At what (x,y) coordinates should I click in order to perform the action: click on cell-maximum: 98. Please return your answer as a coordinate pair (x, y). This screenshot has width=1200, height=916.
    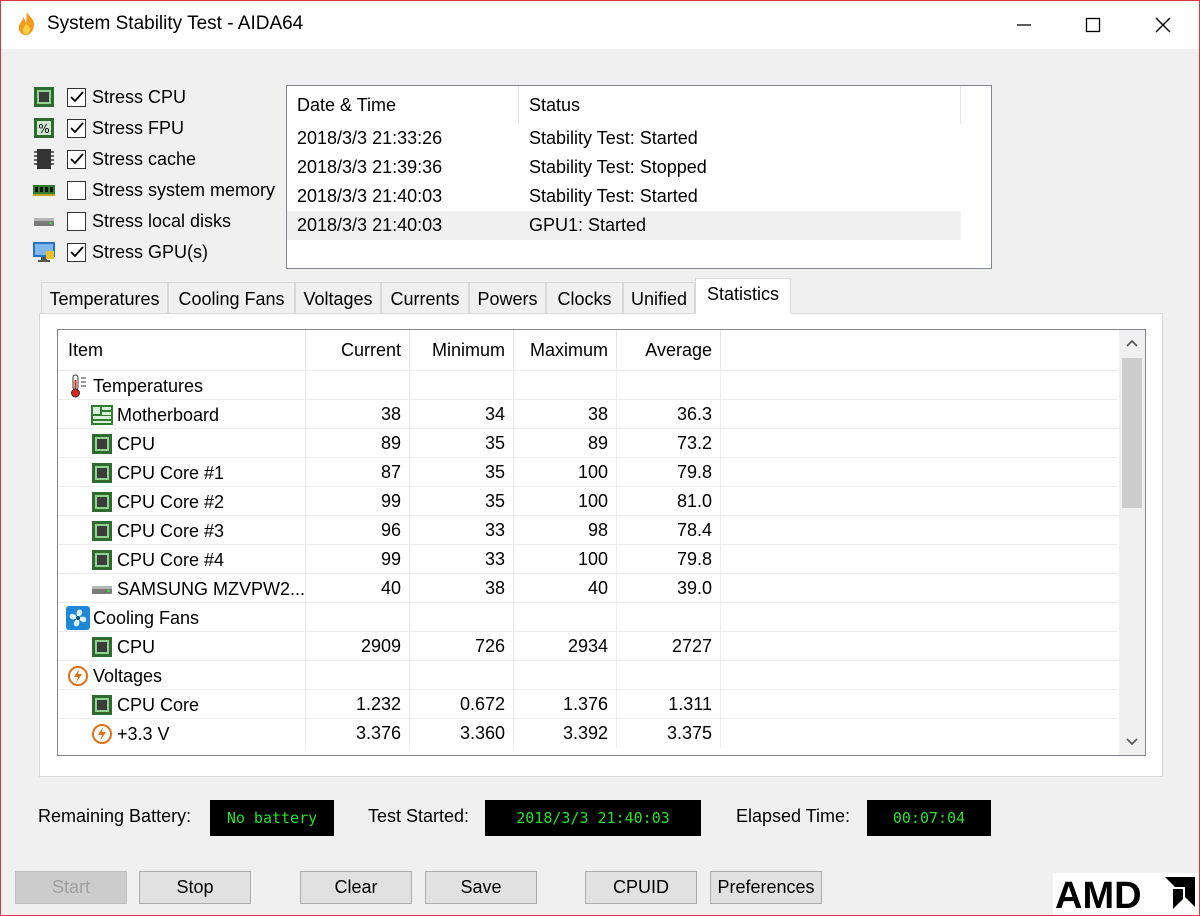
    Looking at the image, I should click on (565, 530).